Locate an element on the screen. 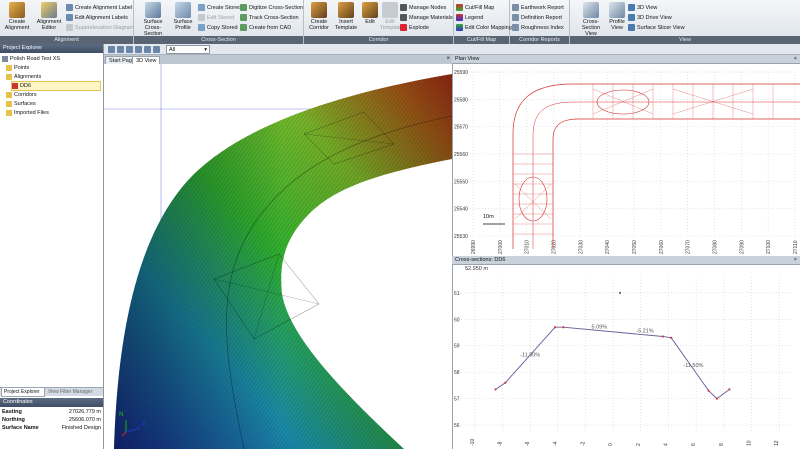 This screenshot has height=449, width=800. digitize-icon is located at coordinates (243, 8).